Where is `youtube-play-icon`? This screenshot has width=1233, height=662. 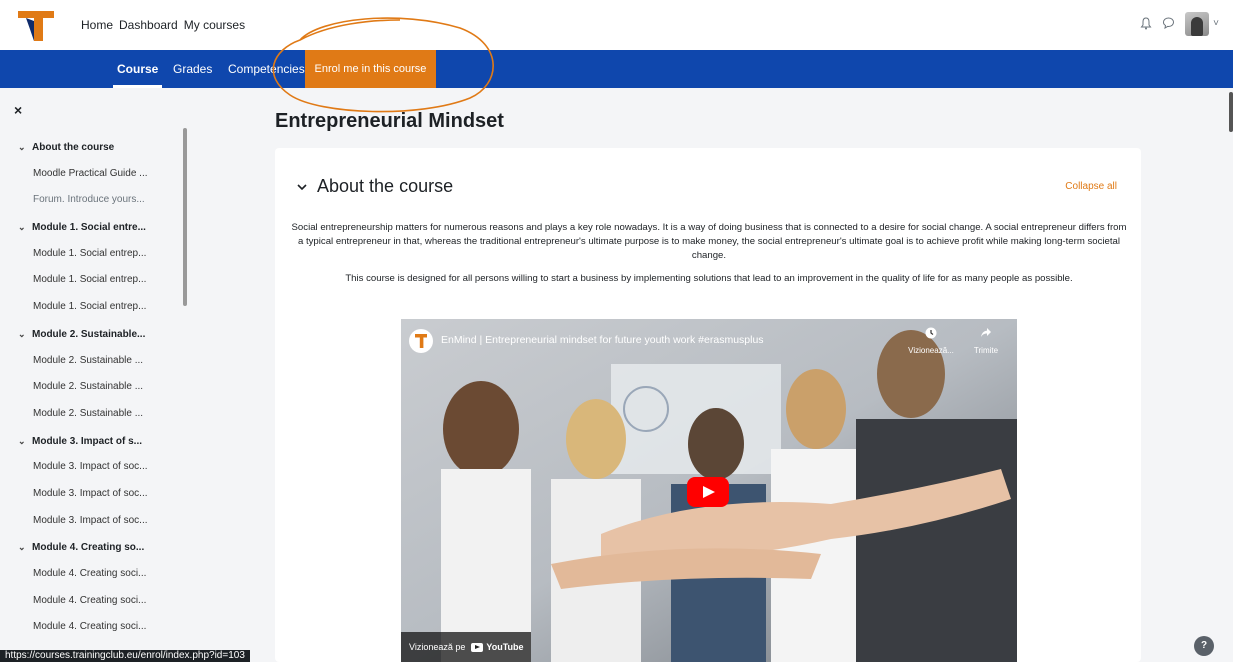 youtube-play-icon is located at coordinates (477, 647).